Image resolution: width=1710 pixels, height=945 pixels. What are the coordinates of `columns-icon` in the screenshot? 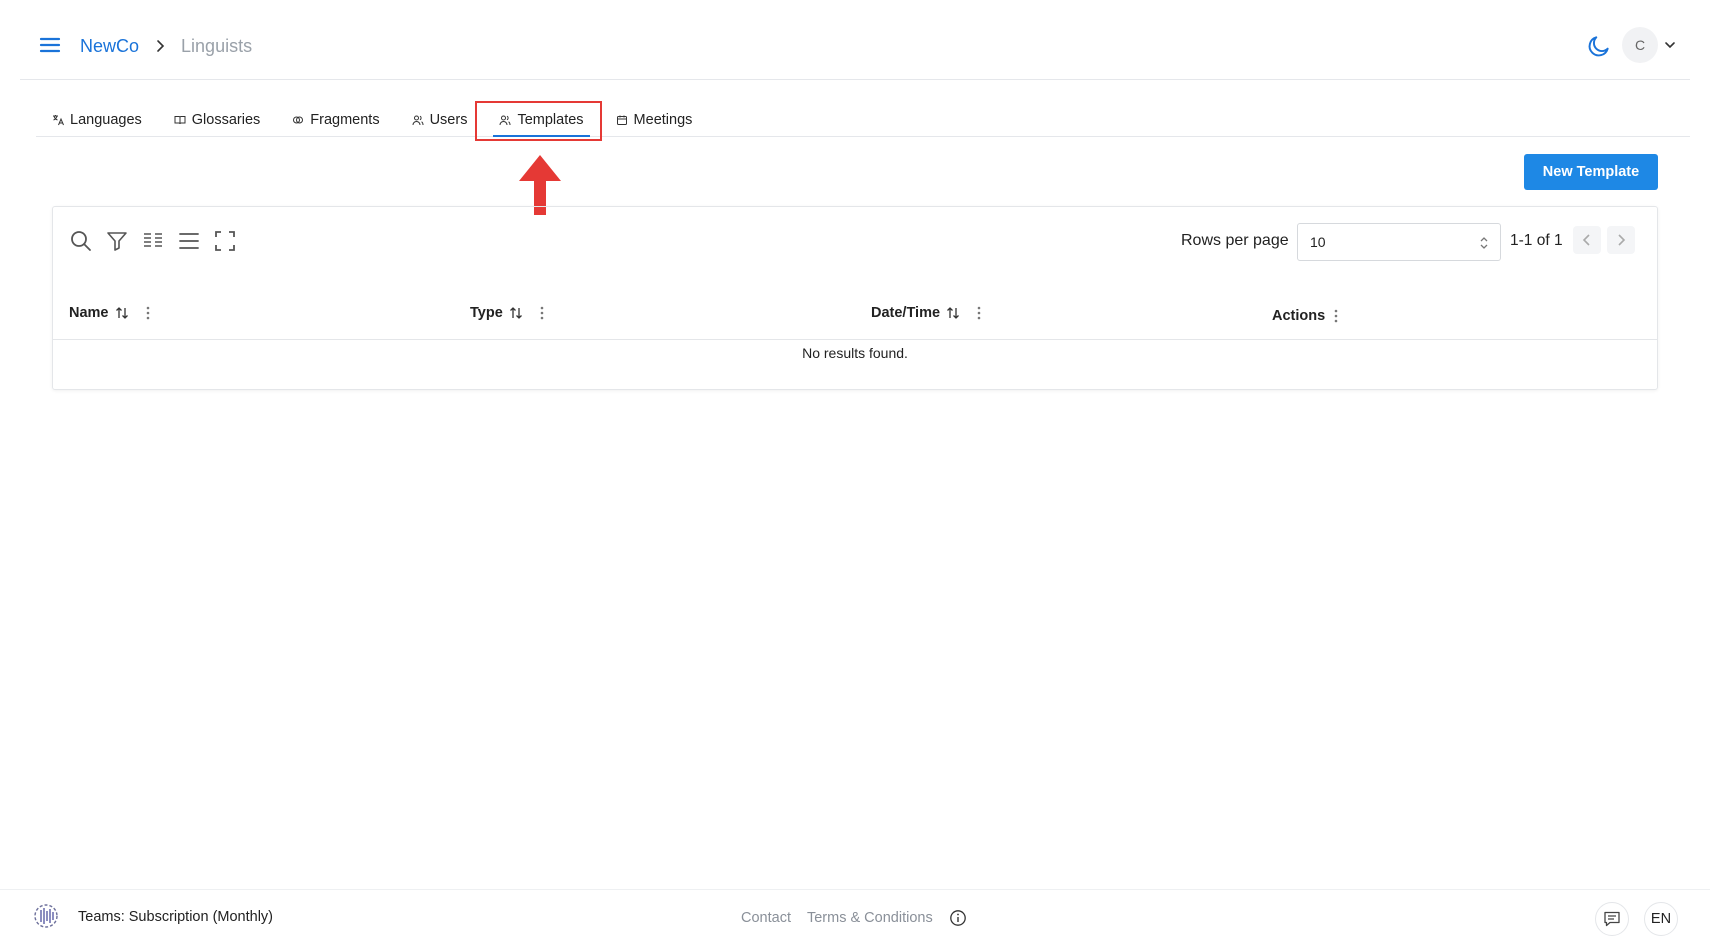 It's located at (153, 241).